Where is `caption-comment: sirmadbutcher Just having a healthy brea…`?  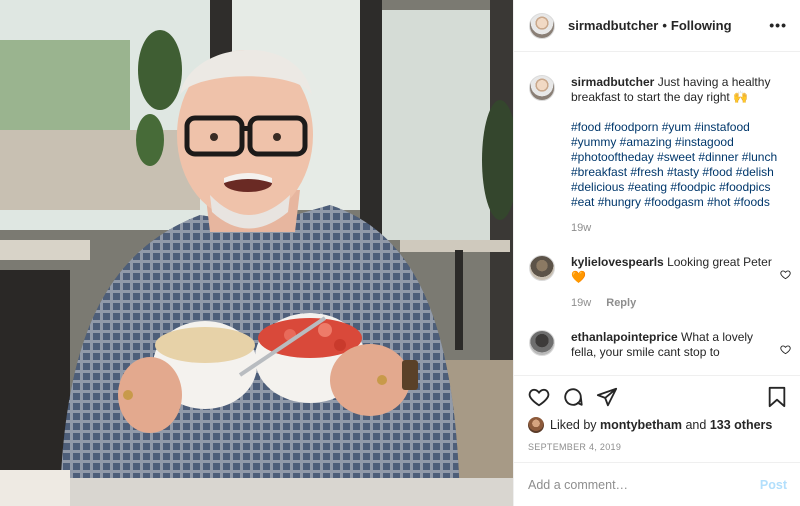
caption-comment: sirmadbutcher Just having a healthy brea… is located at coordinates (657, 155).